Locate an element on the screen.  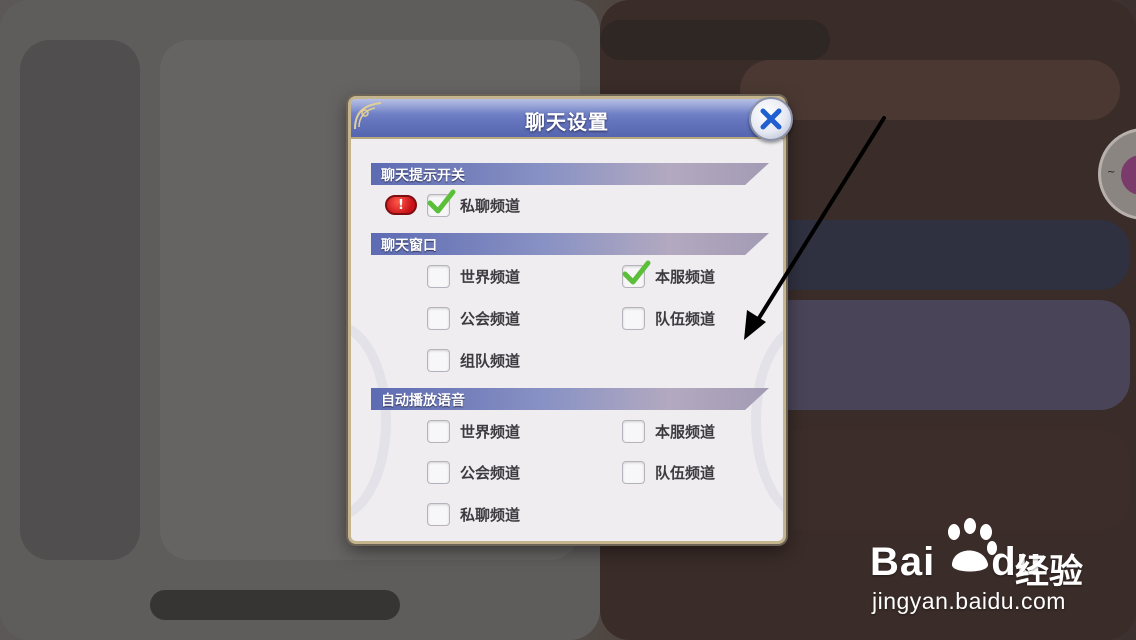
baidu-watermark: Bai du 经验 jingyan.baidu.com is located at coordinates (1000, 573).